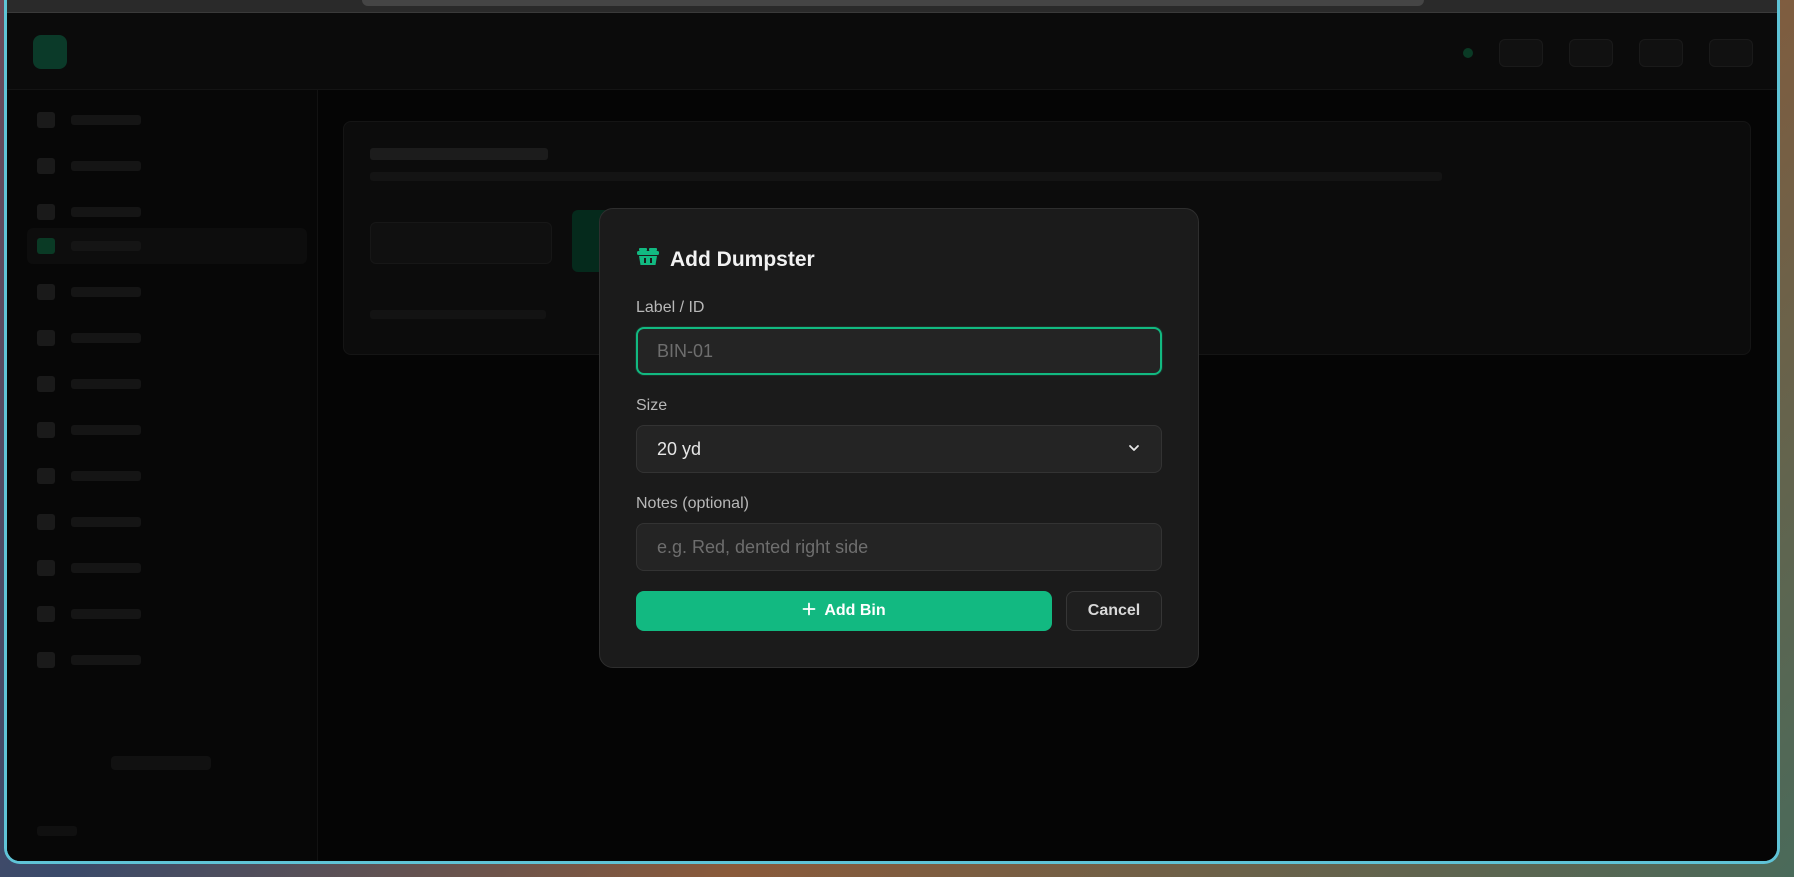 The height and width of the screenshot is (877, 1794). Describe the element at coordinates (670, 307) in the screenshot. I see `label-id-label: Label / ID` at that location.